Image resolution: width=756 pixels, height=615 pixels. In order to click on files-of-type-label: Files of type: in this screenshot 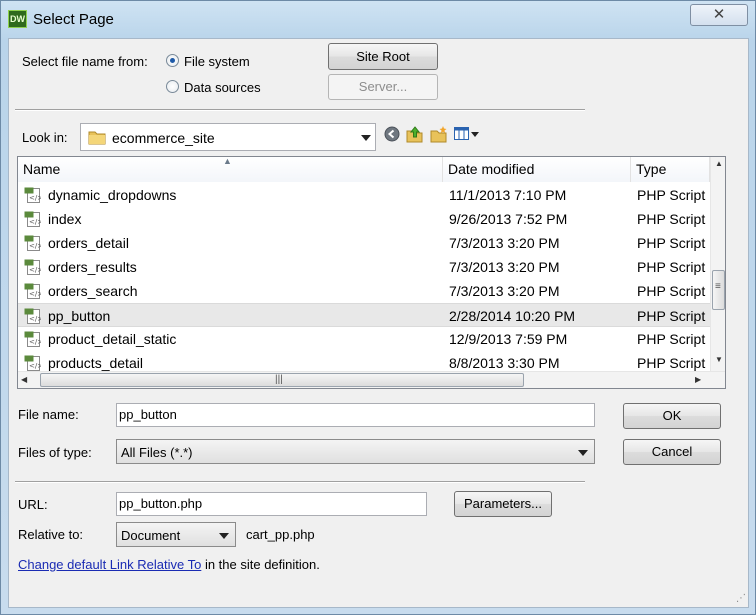, I will do `click(55, 452)`.